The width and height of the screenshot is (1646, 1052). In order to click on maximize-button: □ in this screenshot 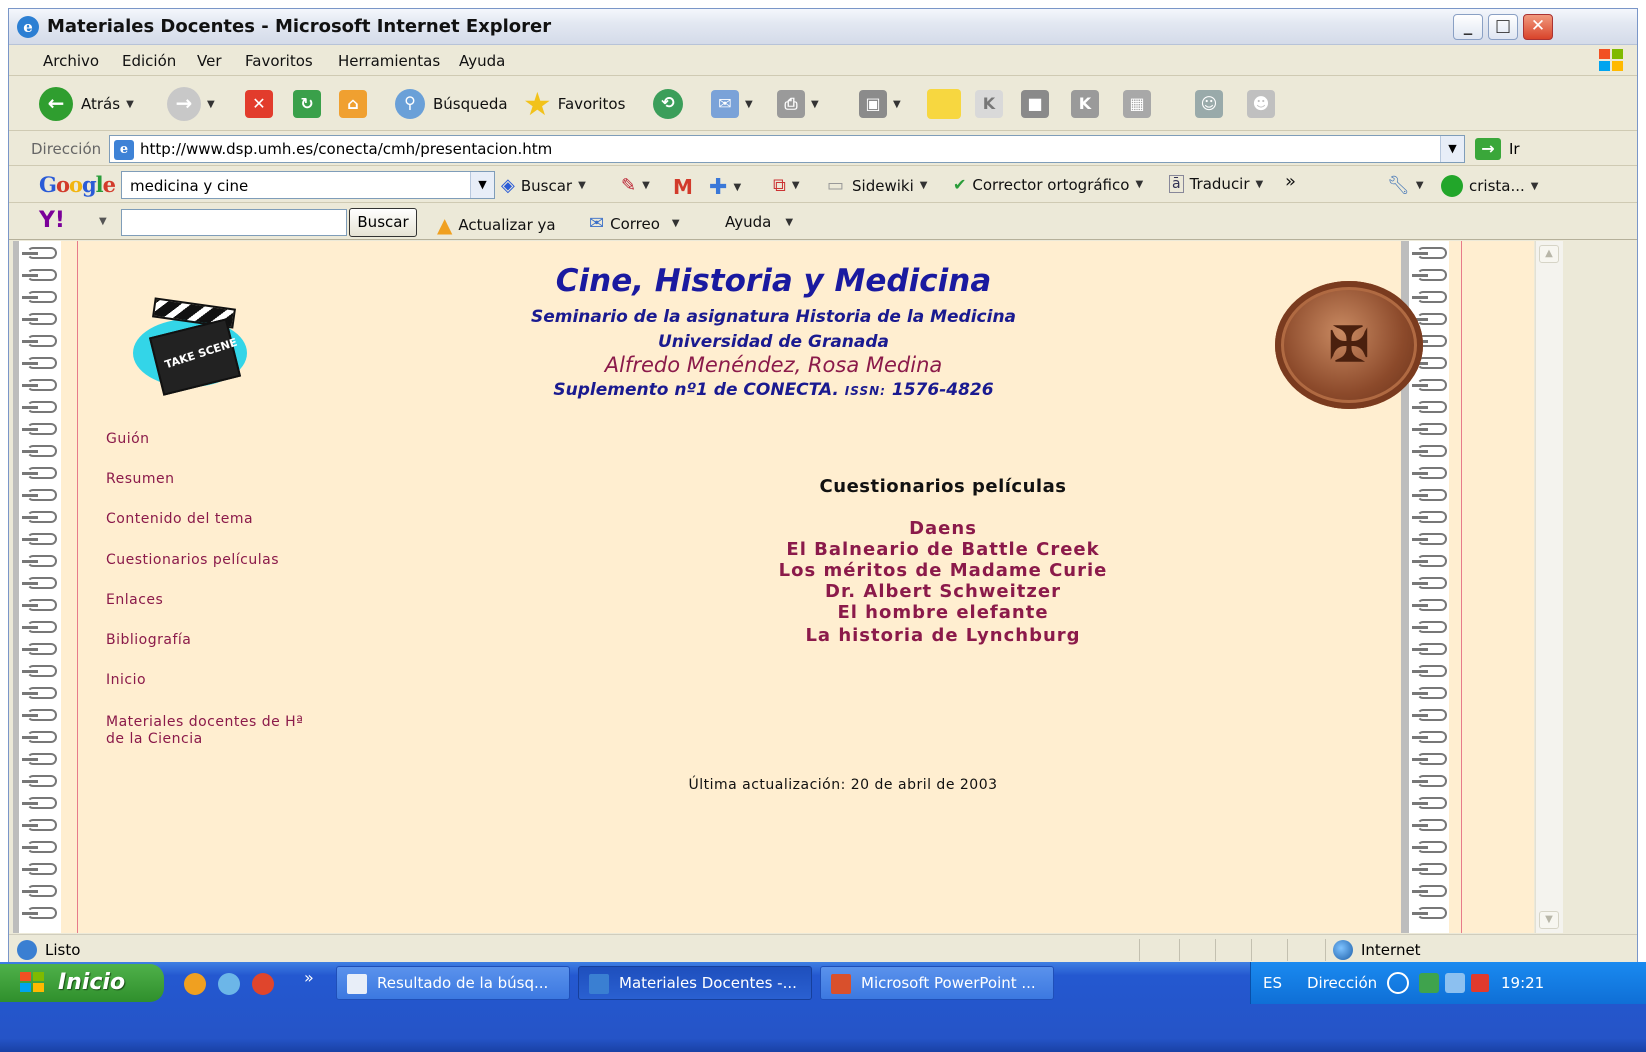, I will do `click(1503, 27)`.